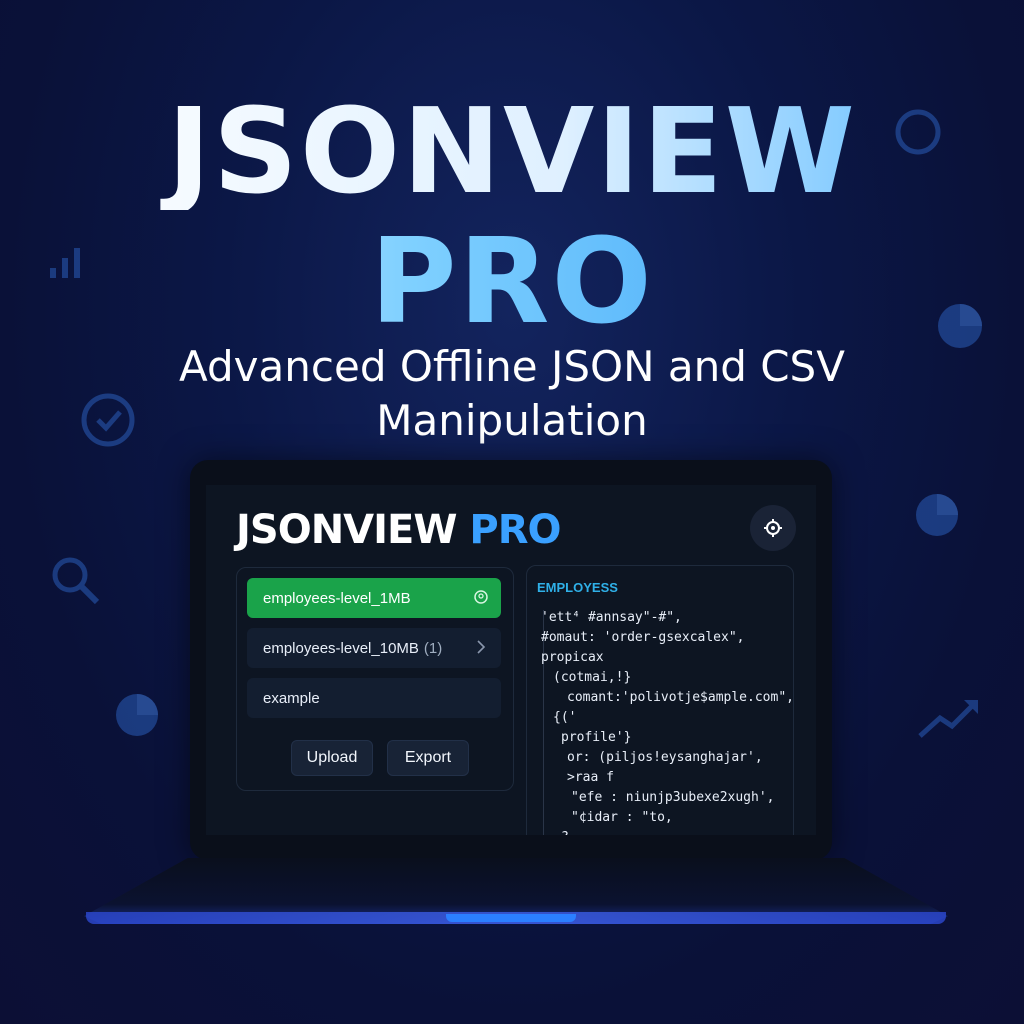 The image size is (1024, 1024). I want to click on code-line: profile'}, so click(596, 737).